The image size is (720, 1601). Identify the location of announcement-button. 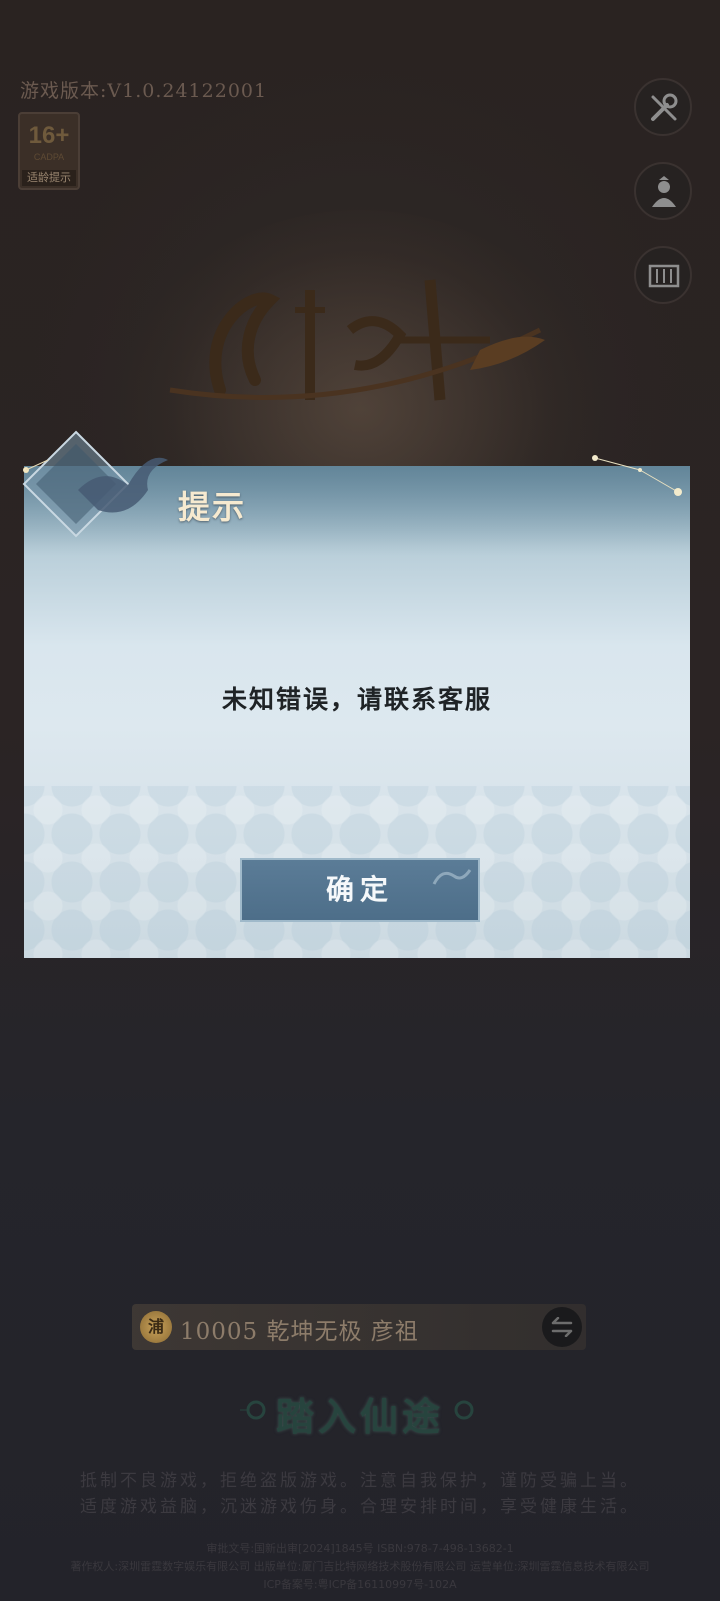
(663, 275).